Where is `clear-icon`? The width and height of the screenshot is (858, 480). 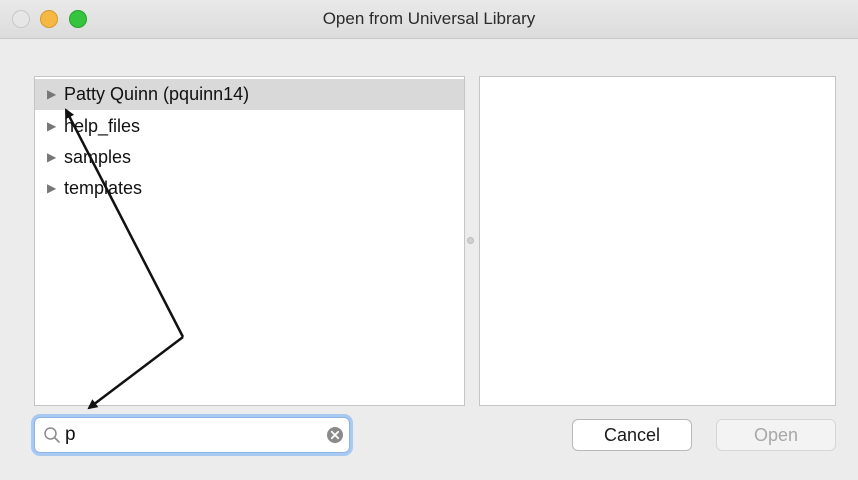 clear-icon is located at coordinates (335, 435).